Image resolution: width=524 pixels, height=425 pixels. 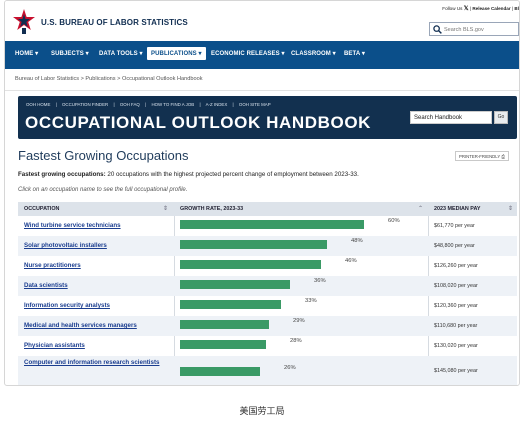 What do you see at coordinates (172, 104) in the screenshot?
I see `how-to-find-a-job-link: HOW TO FIND A JOB` at bounding box center [172, 104].